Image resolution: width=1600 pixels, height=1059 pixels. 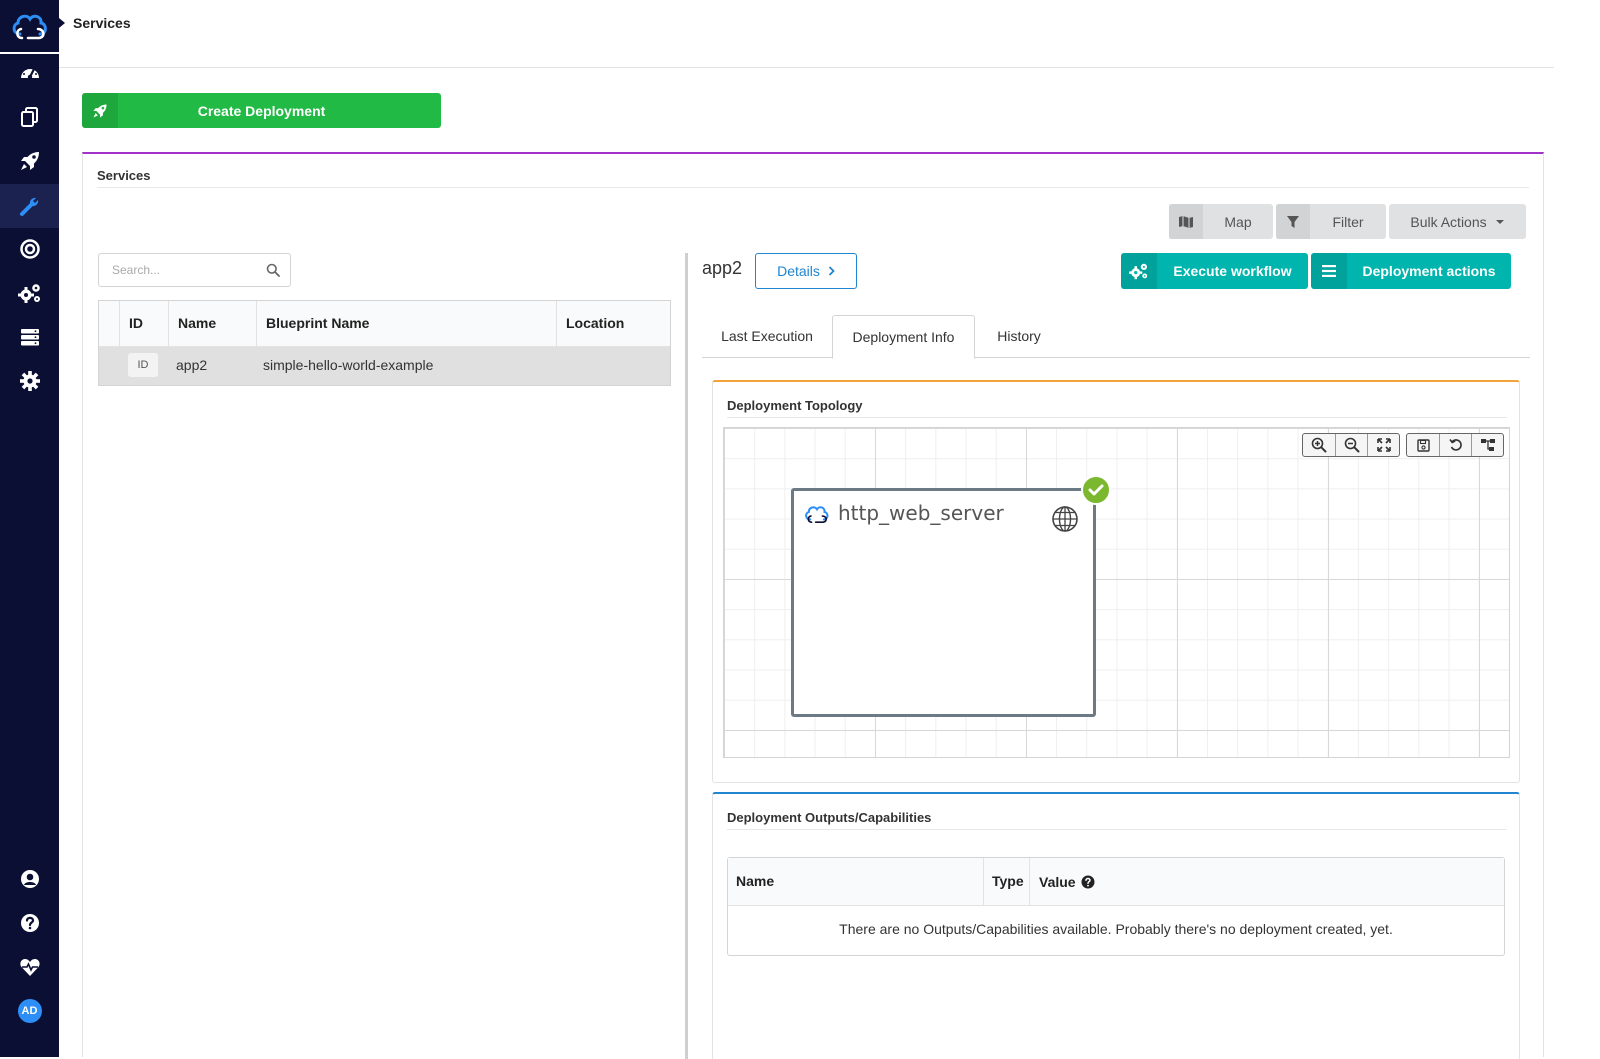 I want to click on sidebar-item-health, so click(x=29, y=967).